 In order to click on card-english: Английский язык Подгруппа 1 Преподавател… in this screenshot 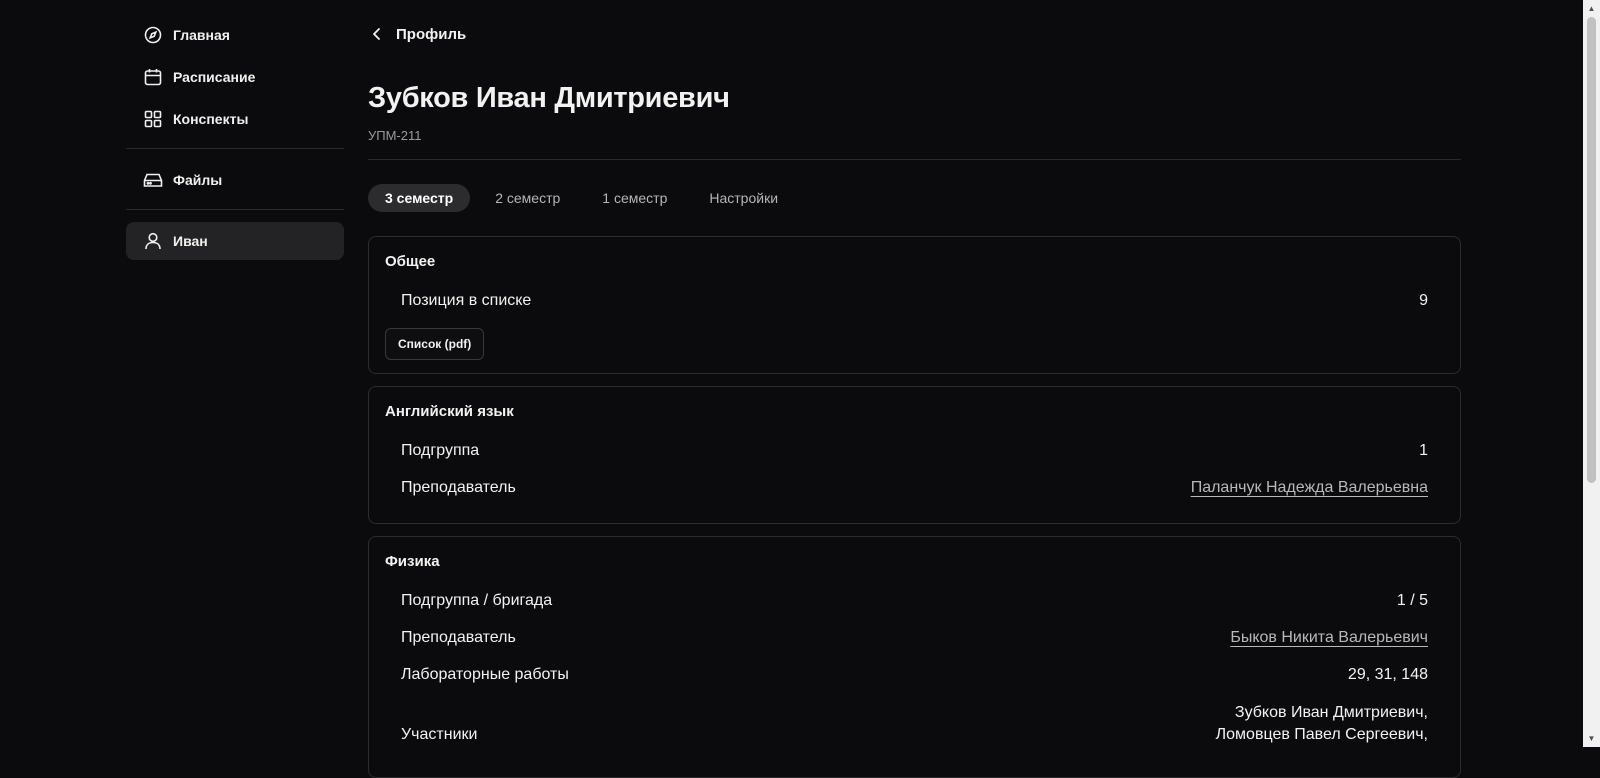, I will do `click(914, 455)`.